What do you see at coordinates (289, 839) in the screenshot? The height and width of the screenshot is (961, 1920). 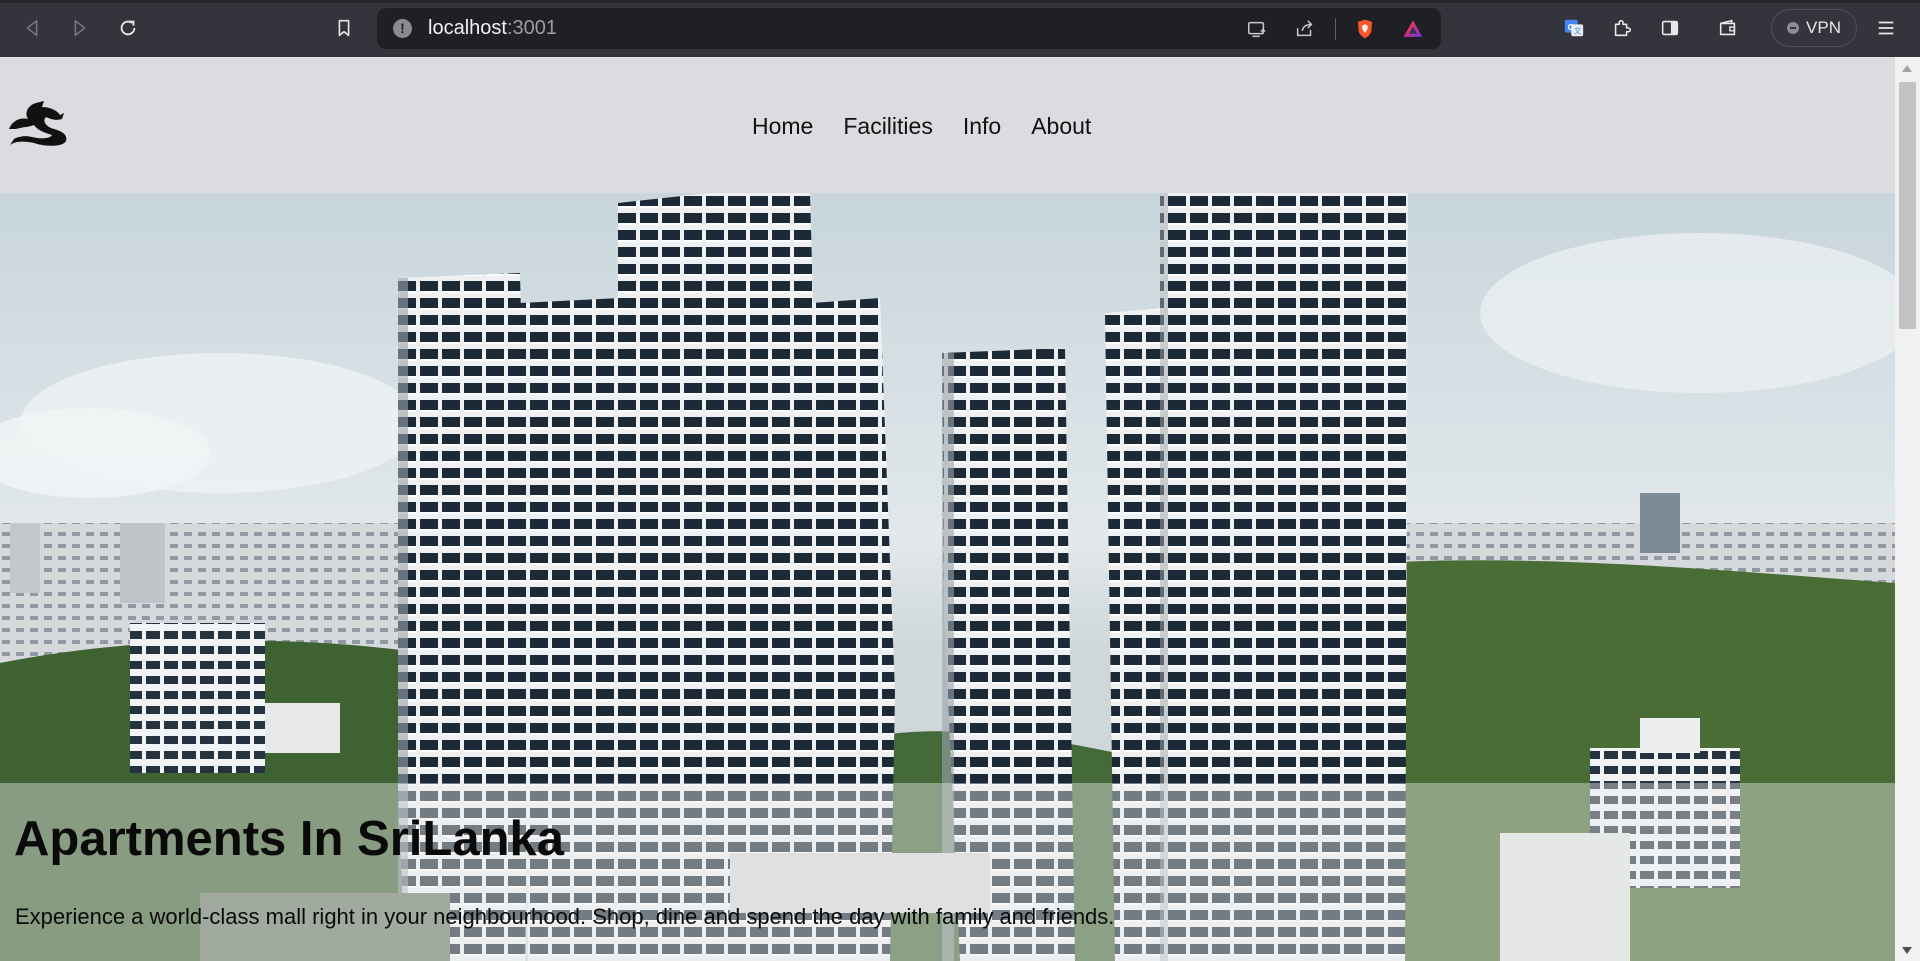 I see `hero-title: Apartments In SriLanka` at bounding box center [289, 839].